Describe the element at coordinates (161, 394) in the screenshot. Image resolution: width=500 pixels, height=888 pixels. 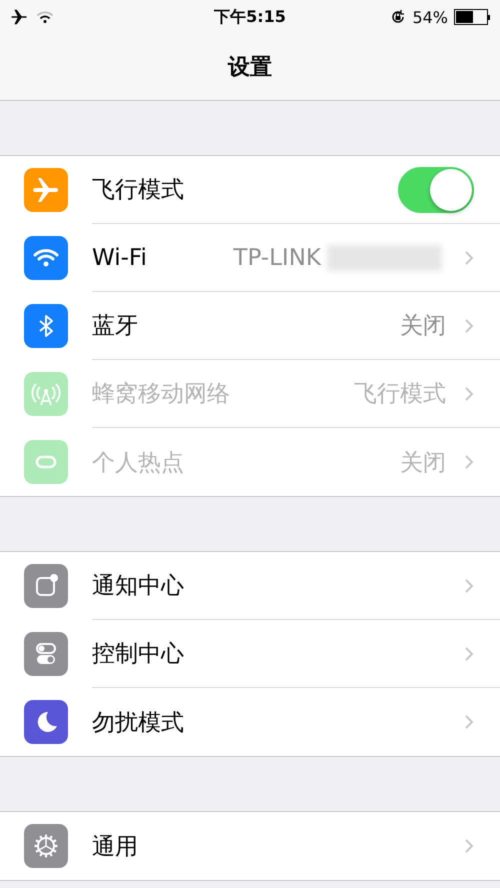
I see `setting-label: 蜂窝移动网络` at that location.